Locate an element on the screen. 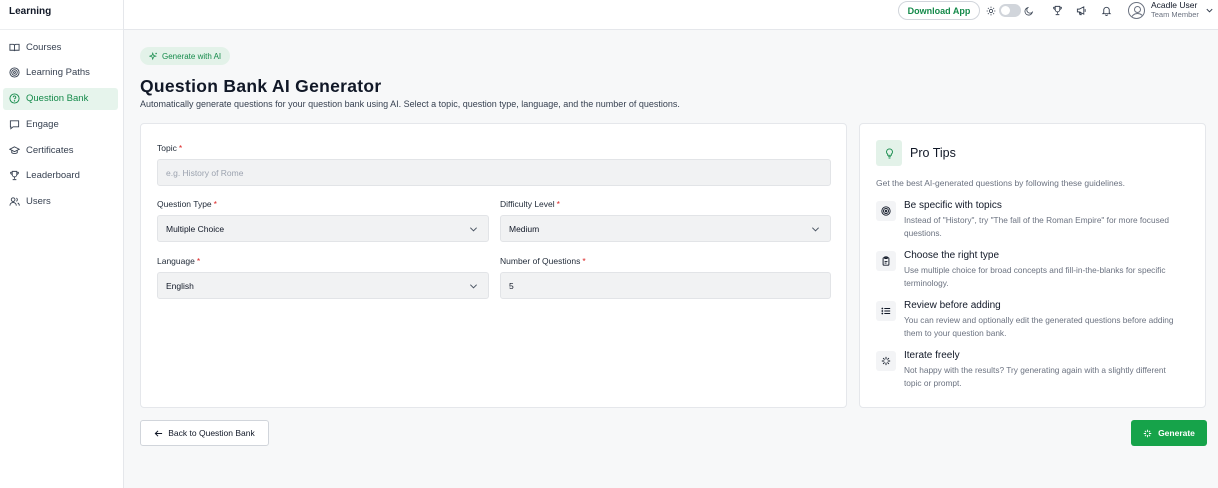  megaphone-icon is located at coordinates (1081, 10).